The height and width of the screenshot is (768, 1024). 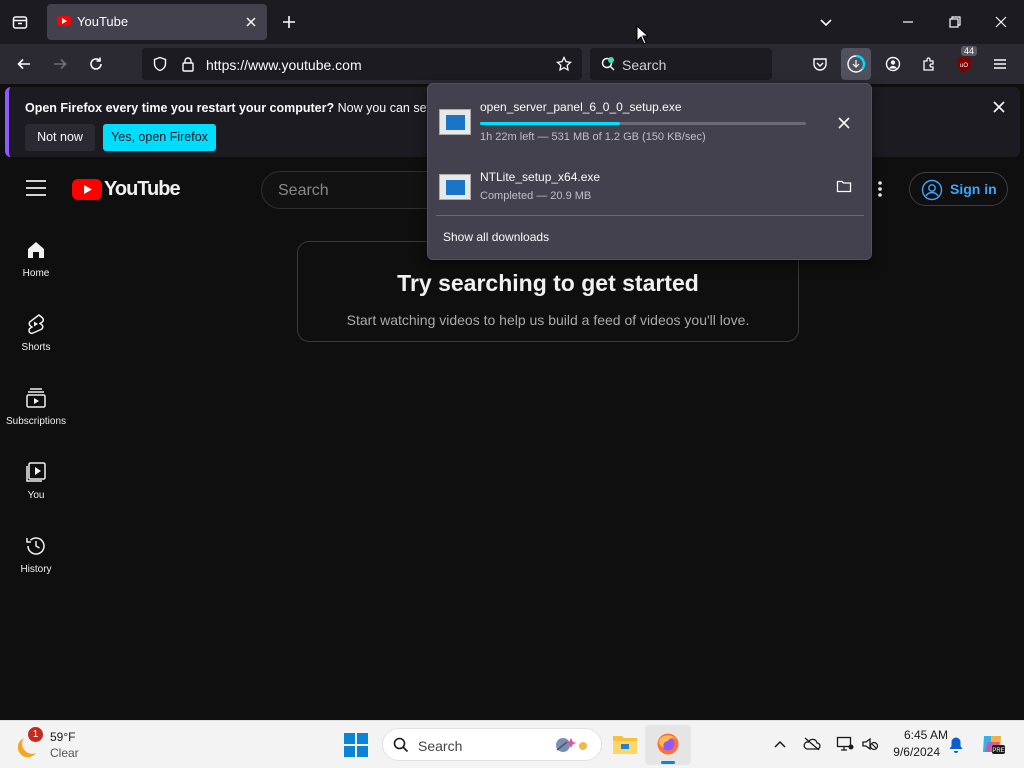 I want to click on reload-icon, so click(x=96, y=64).